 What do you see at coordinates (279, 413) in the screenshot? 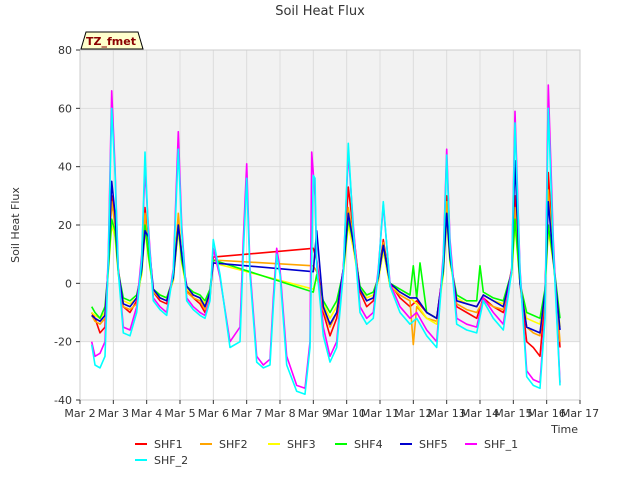
I see `x-tick-label: Mar 8` at bounding box center [279, 413].